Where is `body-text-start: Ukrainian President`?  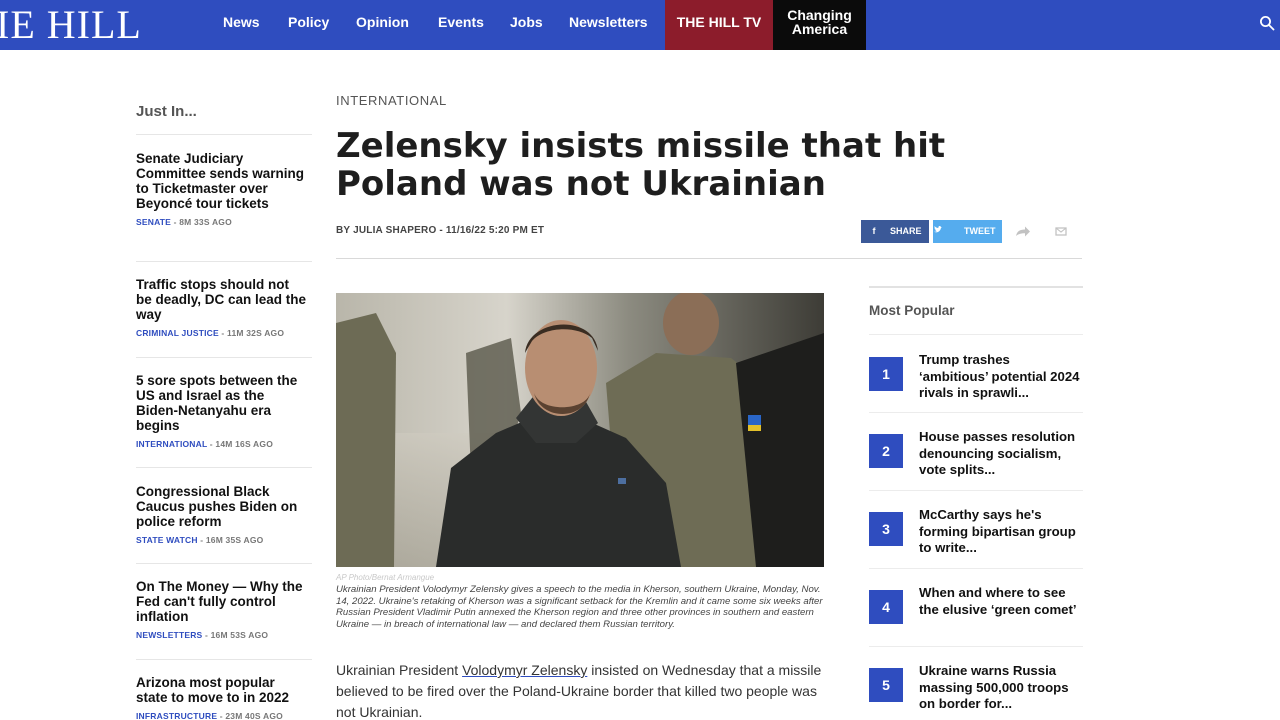
body-text-start: Ukrainian President is located at coordinates (399, 670).